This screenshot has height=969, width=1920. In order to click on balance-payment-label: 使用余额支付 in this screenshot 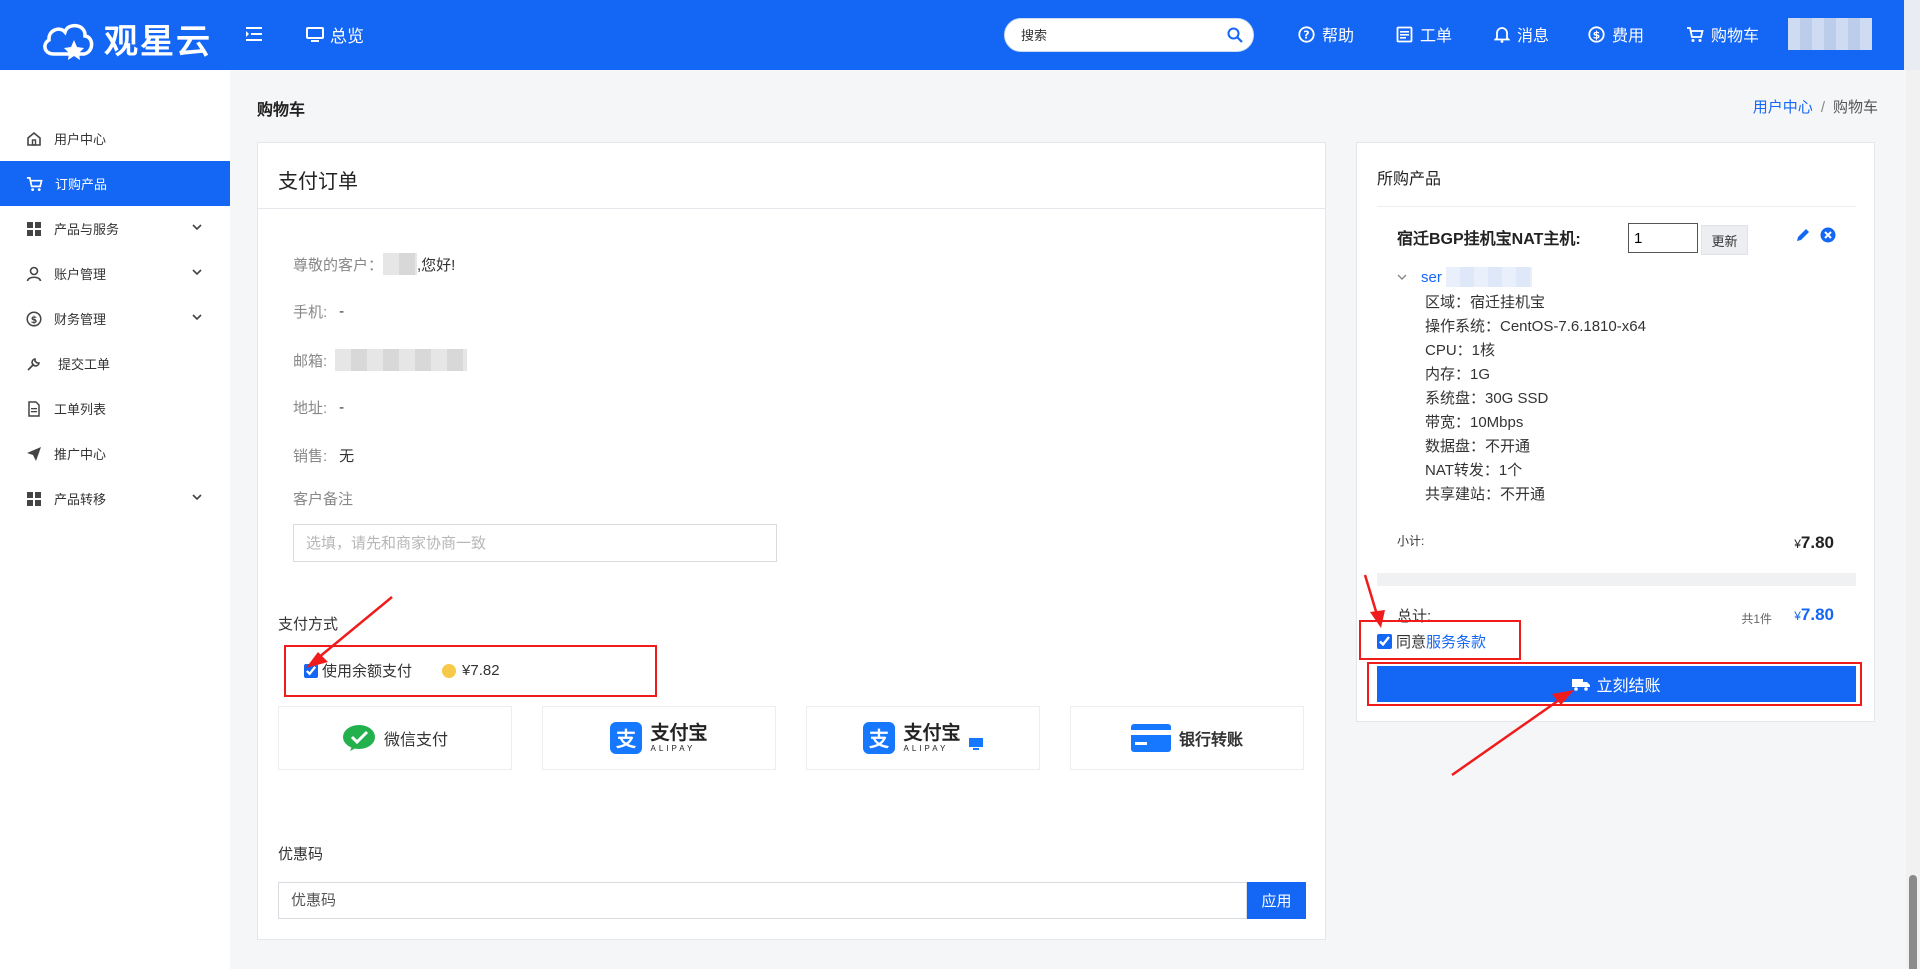, I will do `click(367, 671)`.